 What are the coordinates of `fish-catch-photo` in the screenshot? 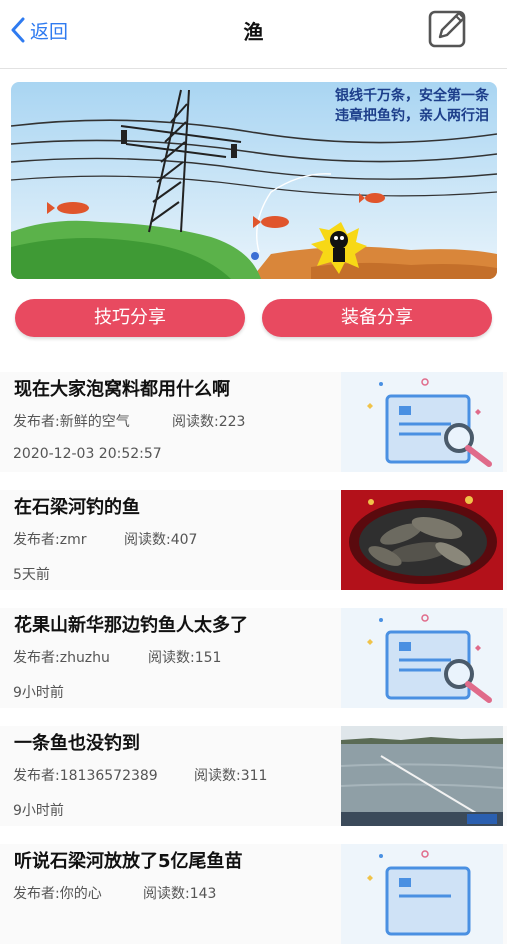 It's located at (422, 540).